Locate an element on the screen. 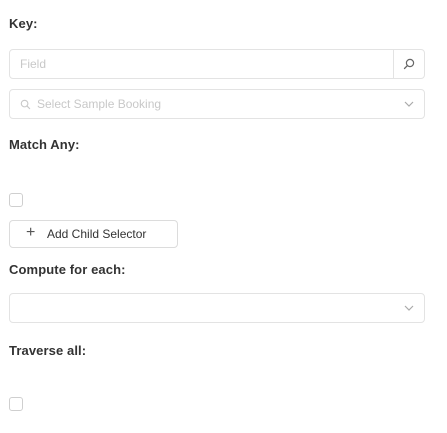 The image size is (447, 433). compute-for-each-select-inner is located at coordinates (217, 308).